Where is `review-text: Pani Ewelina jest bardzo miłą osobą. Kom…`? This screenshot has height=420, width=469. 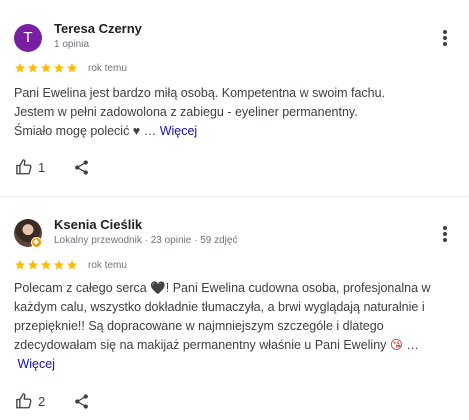
review-text: Pani Ewelina jest bardzo miłą osobą. Kom… is located at coordinates (234, 112).